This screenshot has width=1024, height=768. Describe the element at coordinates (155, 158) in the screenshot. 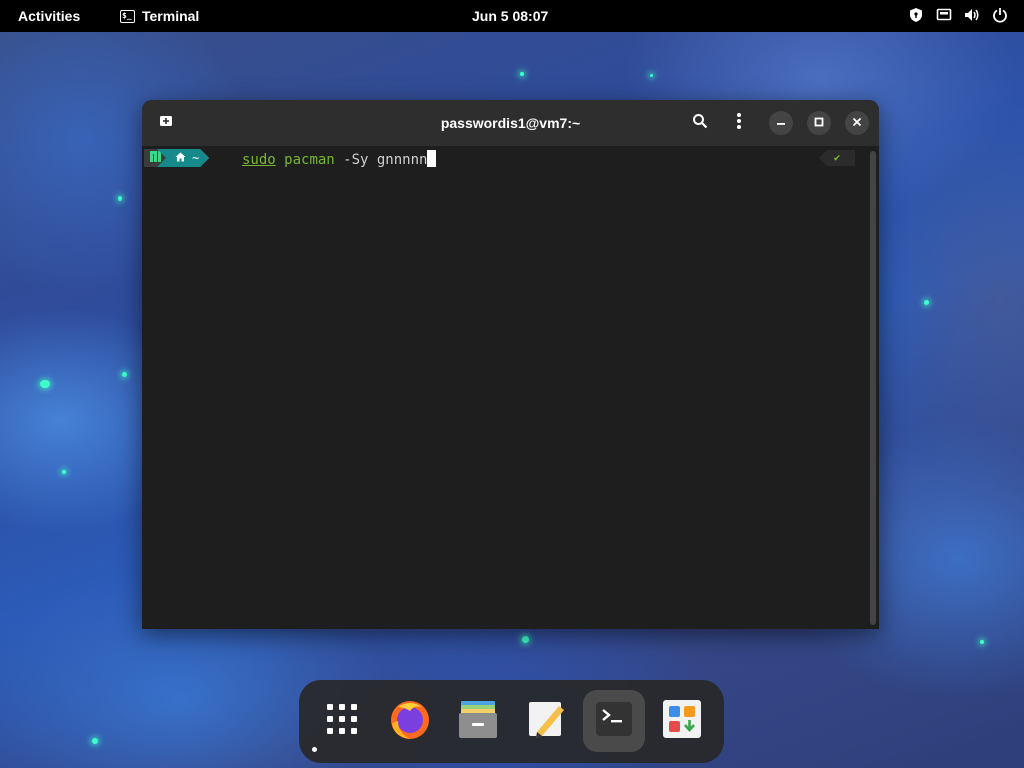

I see `manjaro-icon` at that location.